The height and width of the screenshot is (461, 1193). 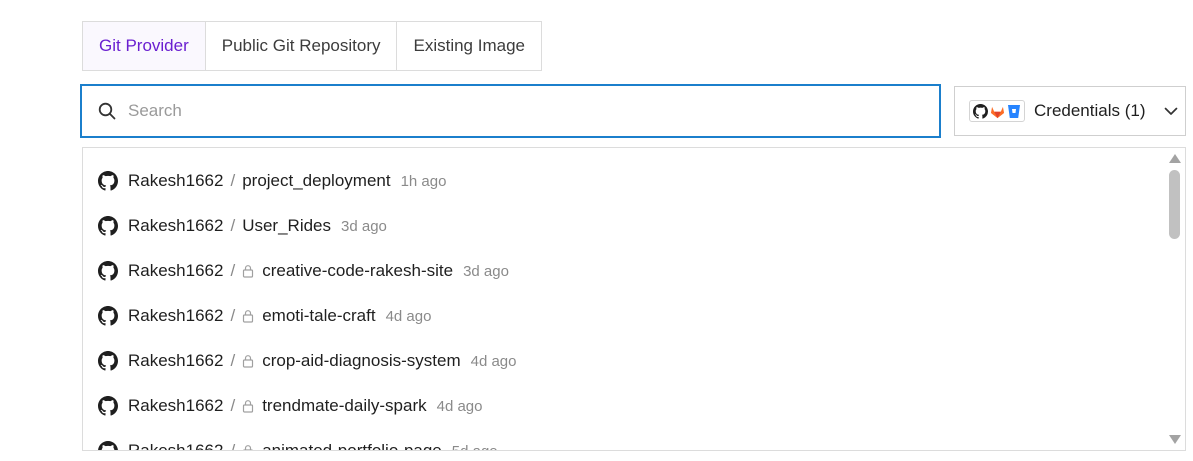 What do you see at coordinates (107, 111) in the screenshot?
I see `search-icon` at bounding box center [107, 111].